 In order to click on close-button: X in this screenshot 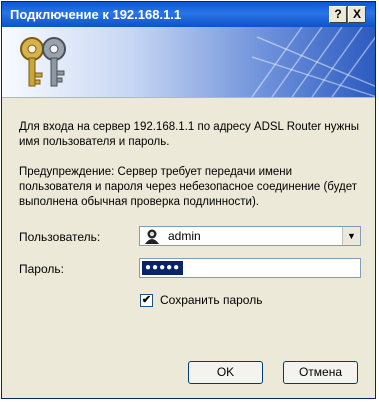, I will do `click(357, 14)`.